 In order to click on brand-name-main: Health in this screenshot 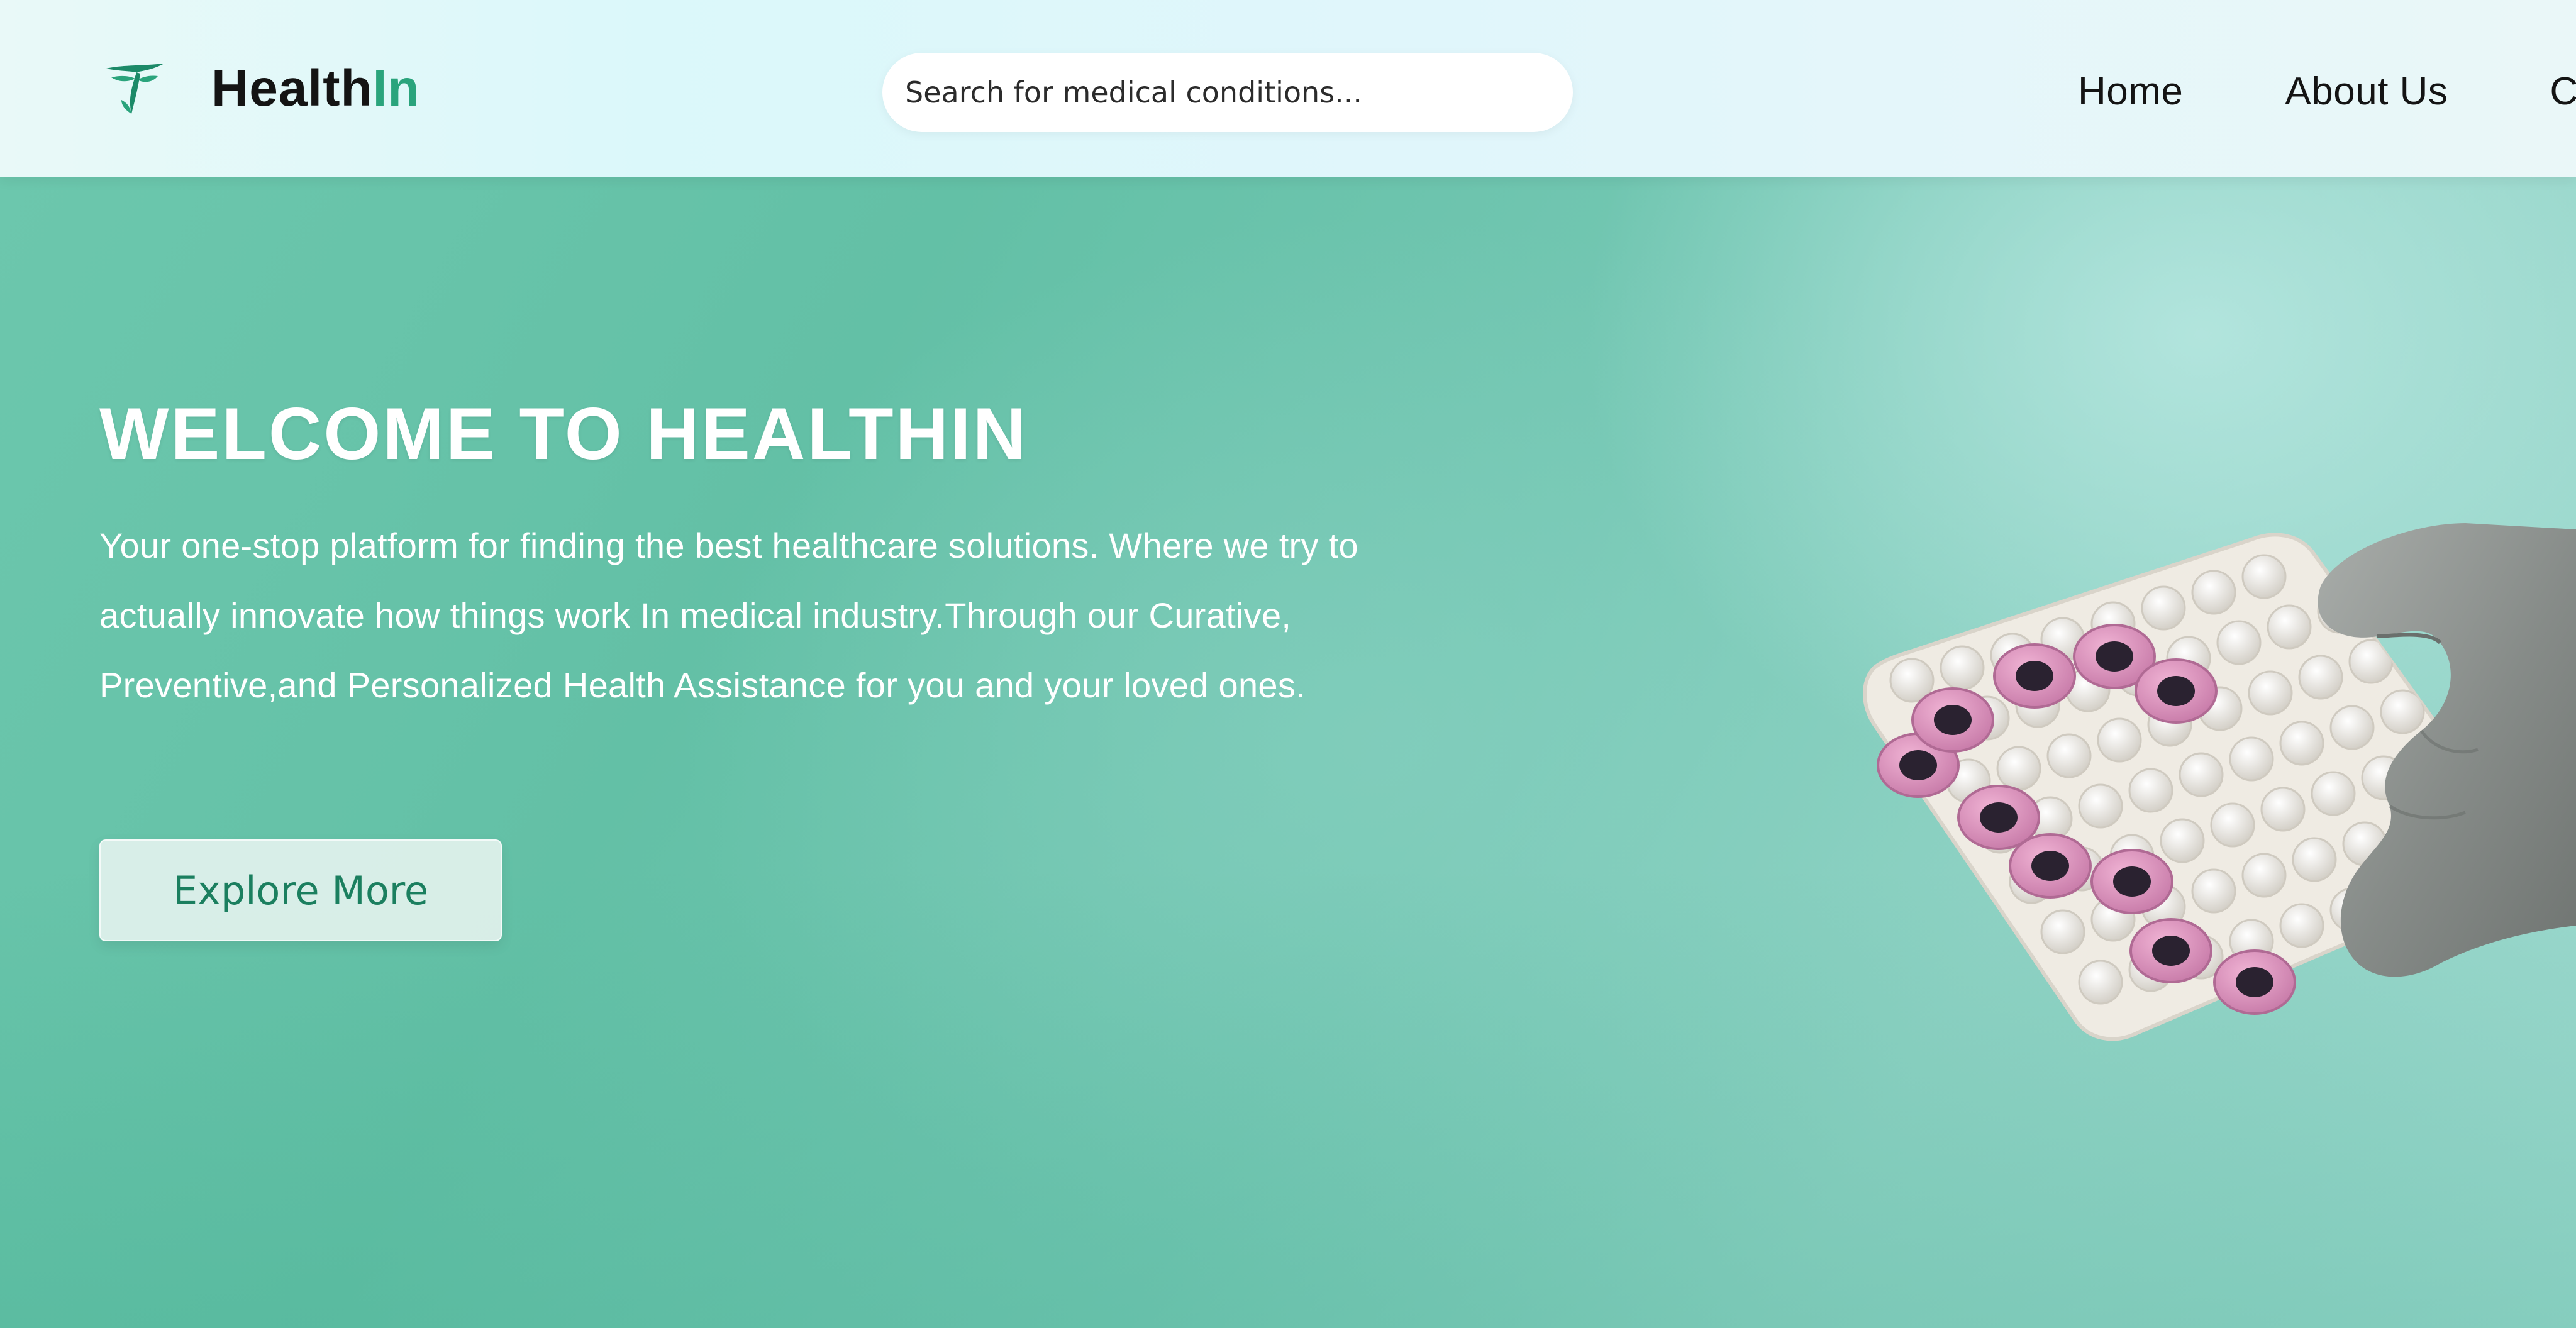, I will do `click(292, 88)`.